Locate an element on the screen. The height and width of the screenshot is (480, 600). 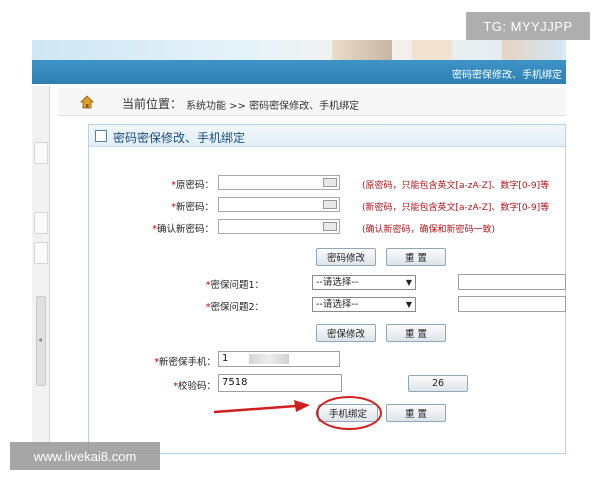
security-reset-button: 重 置 is located at coordinates (416, 333).